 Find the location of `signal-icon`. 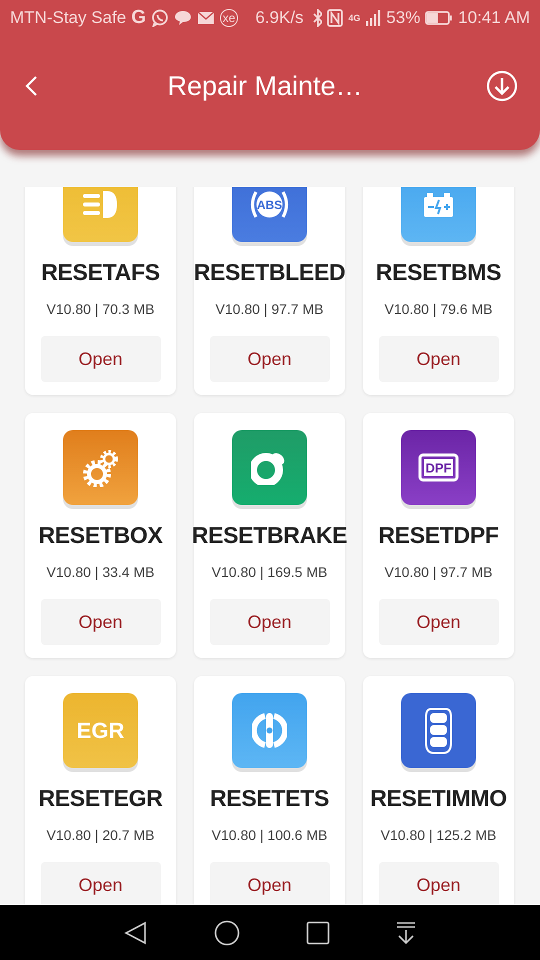

signal-icon is located at coordinates (373, 18).